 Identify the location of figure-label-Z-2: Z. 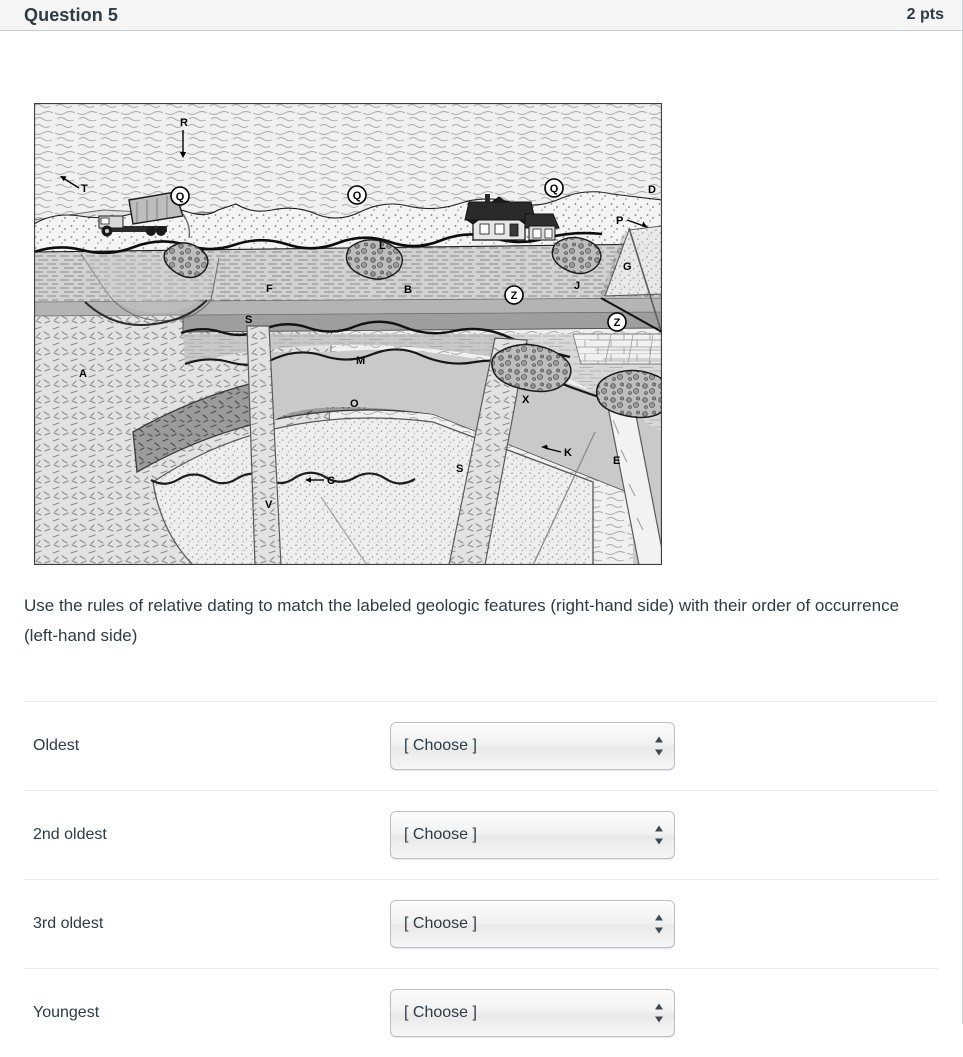
(617, 322).